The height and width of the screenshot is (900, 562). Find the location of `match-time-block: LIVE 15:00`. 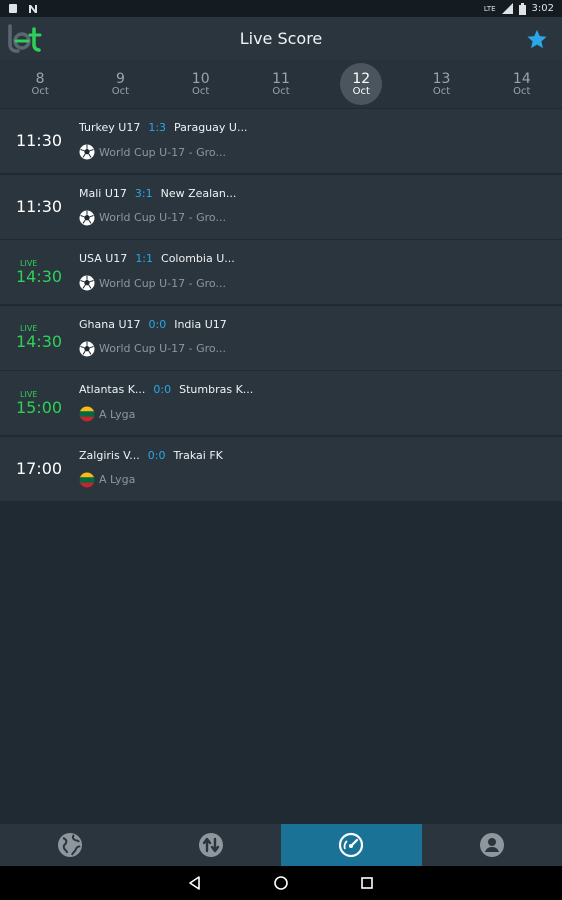

match-time-block: LIVE 15:00 is located at coordinates (39, 403).